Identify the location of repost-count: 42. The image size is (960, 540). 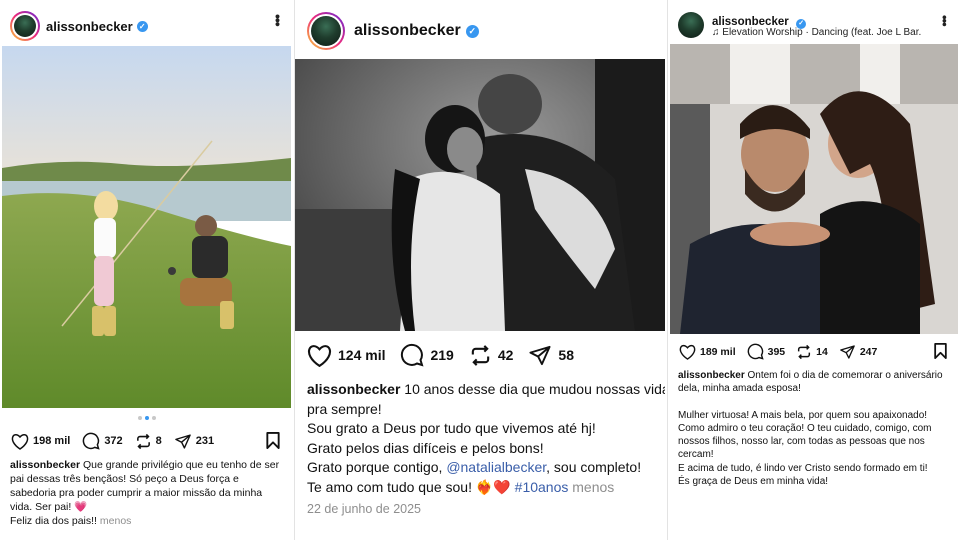
(505, 355).